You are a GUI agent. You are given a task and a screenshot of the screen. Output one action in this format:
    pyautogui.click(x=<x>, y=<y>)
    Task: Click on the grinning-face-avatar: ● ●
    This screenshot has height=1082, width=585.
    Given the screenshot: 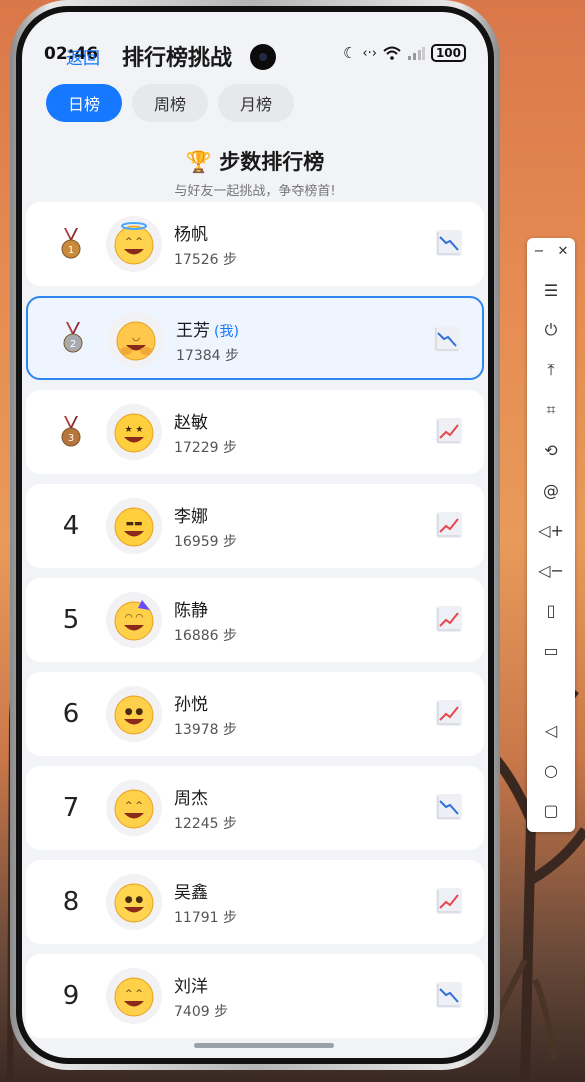 What is the action you would take?
    pyautogui.click(x=134, y=714)
    